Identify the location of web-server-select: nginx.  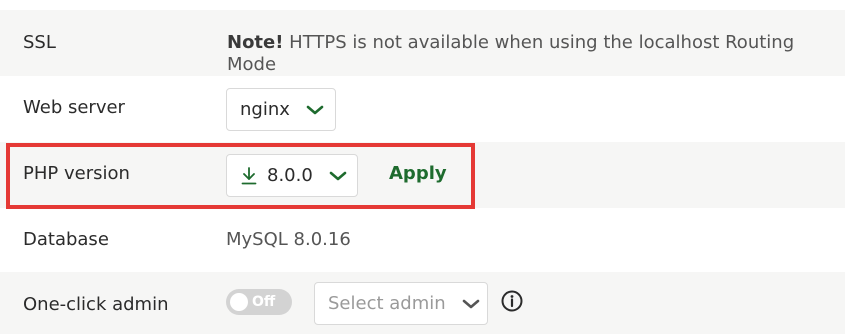
(281, 109).